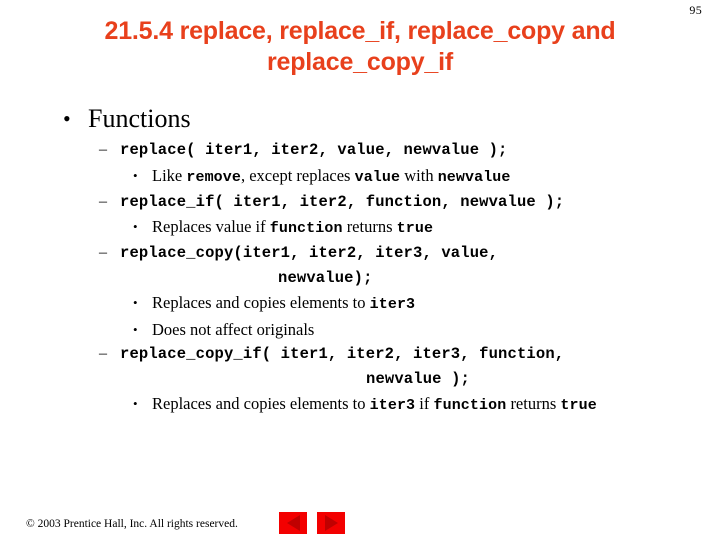 The height and width of the screenshot is (540, 720). I want to click on slide-navigation, so click(312, 523).